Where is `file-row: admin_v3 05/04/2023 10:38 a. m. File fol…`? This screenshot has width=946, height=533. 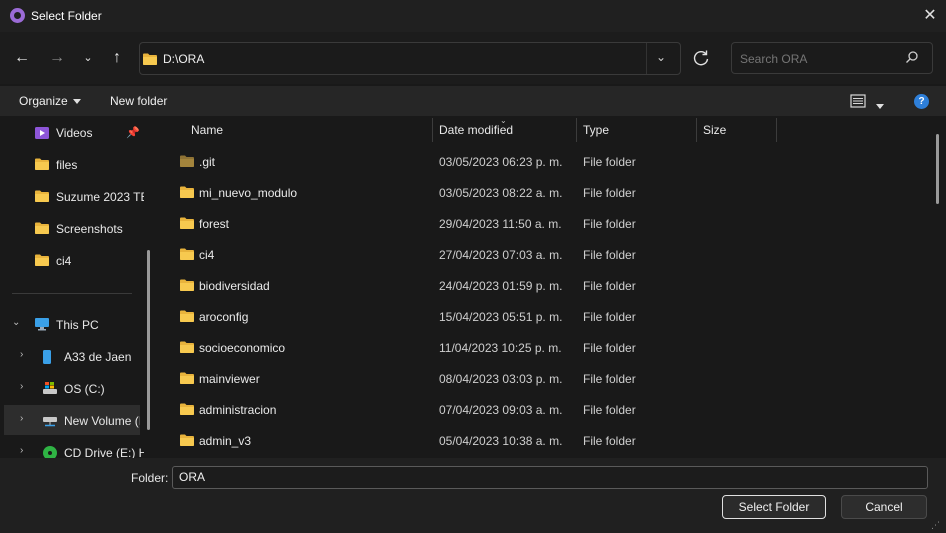 file-row: admin_v3 05/04/2023 10:38 a. m. File fol… is located at coordinates (547, 440).